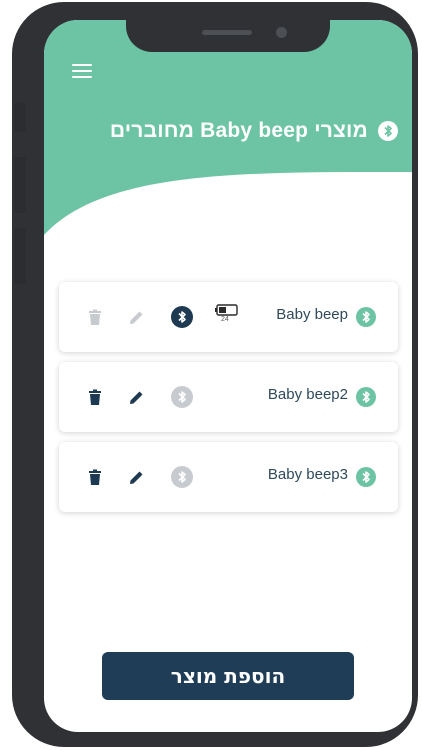 This screenshot has height=750, width=422. Describe the element at coordinates (20, 256) in the screenshot. I see `phone-side-button-volume-down` at that location.